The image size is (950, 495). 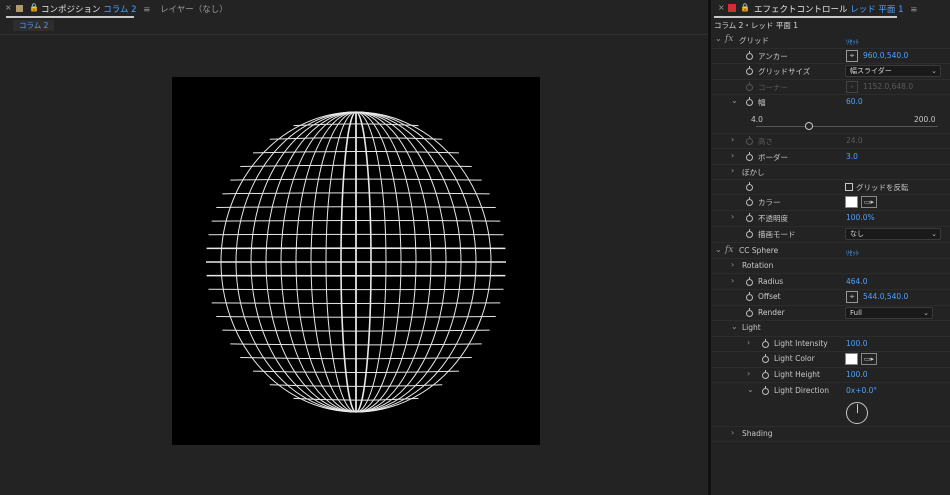 I want to click on render-select: Full ⌄, so click(x=889, y=313).